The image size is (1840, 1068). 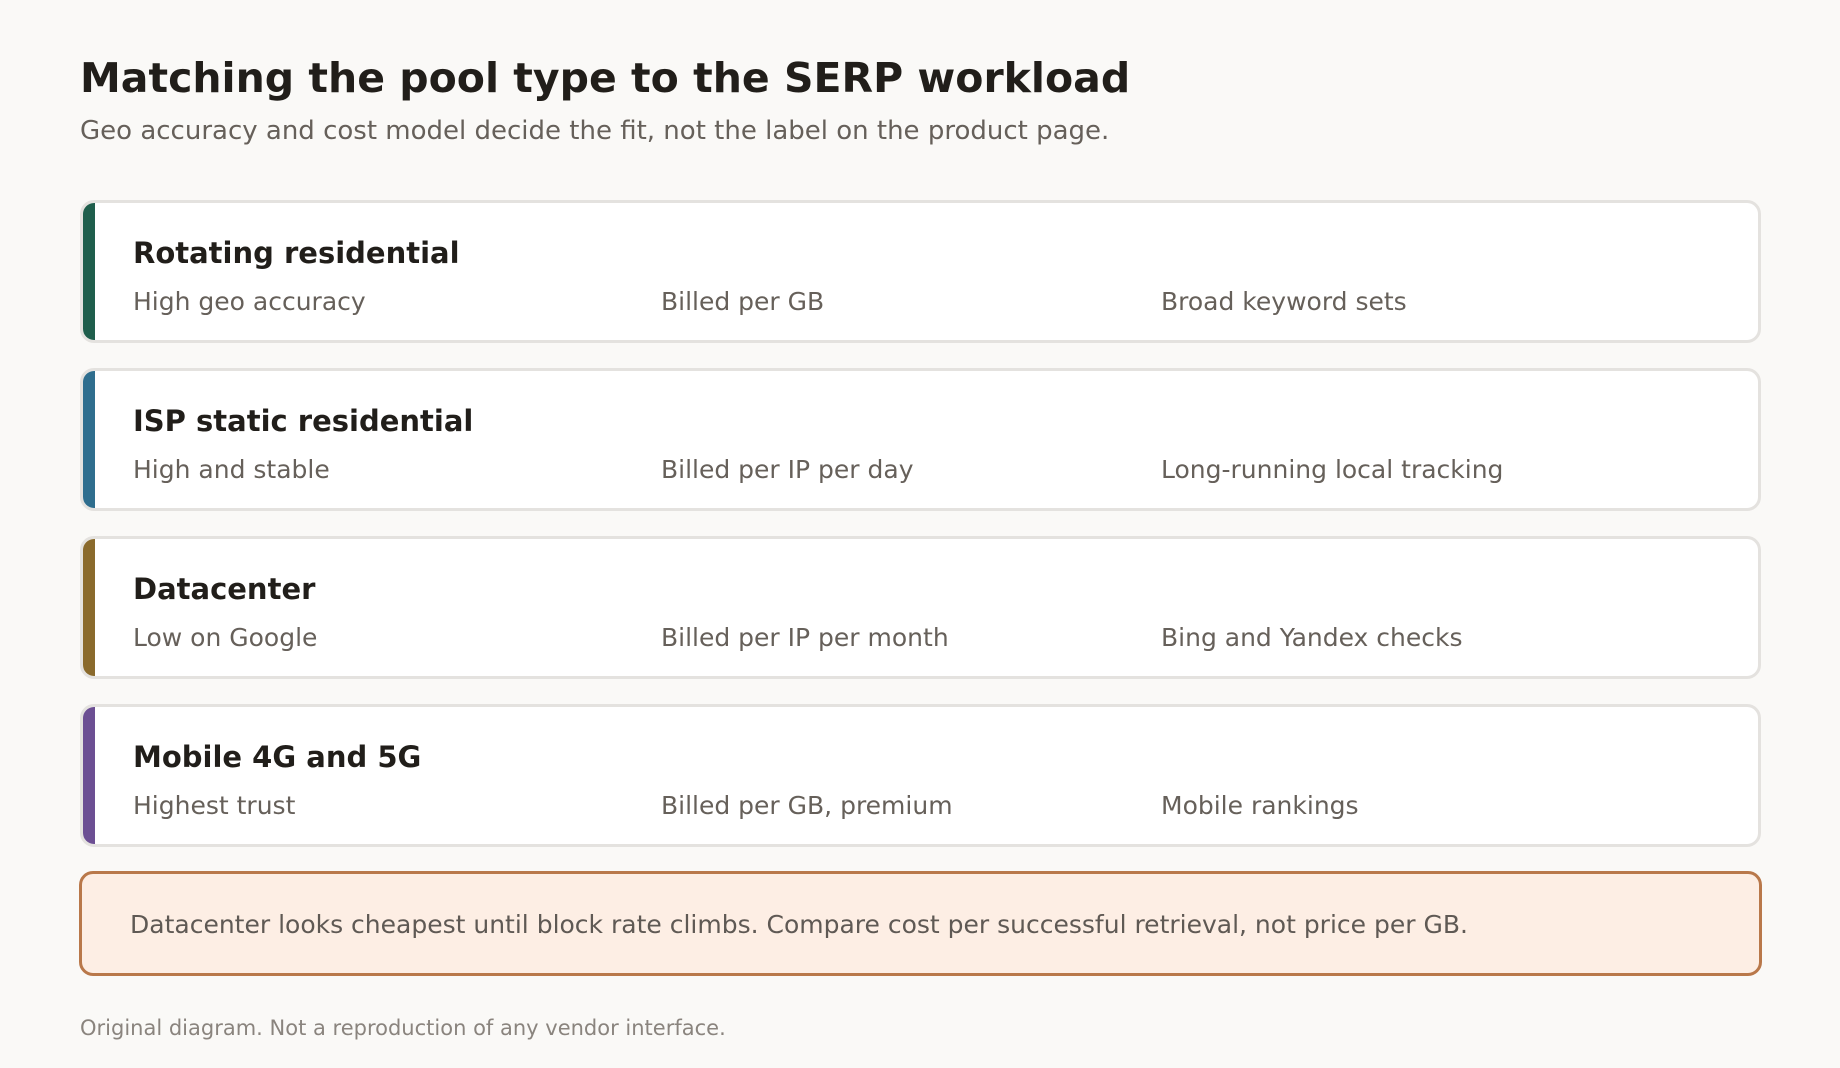 What do you see at coordinates (807, 805) in the screenshot?
I see `billing-text: Billed per GB, premium` at bounding box center [807, 805].